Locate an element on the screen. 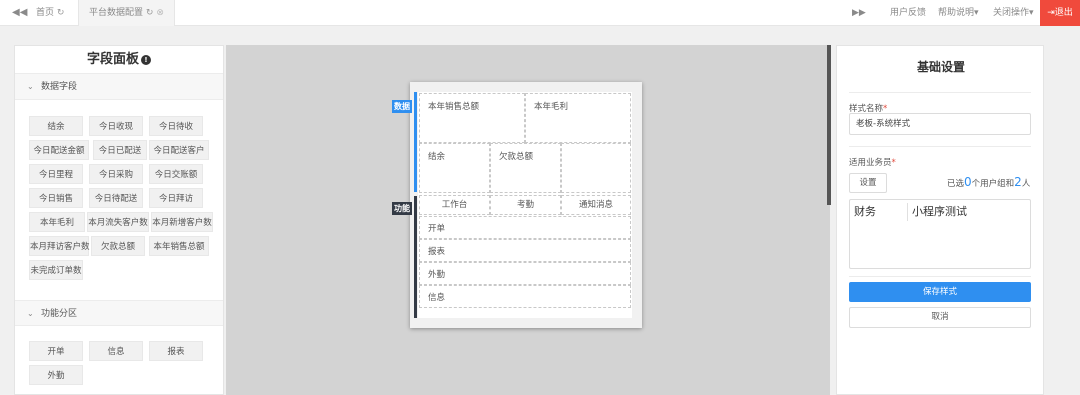  preview-function-tab: 工作台 is located at coordinates (454, 205).